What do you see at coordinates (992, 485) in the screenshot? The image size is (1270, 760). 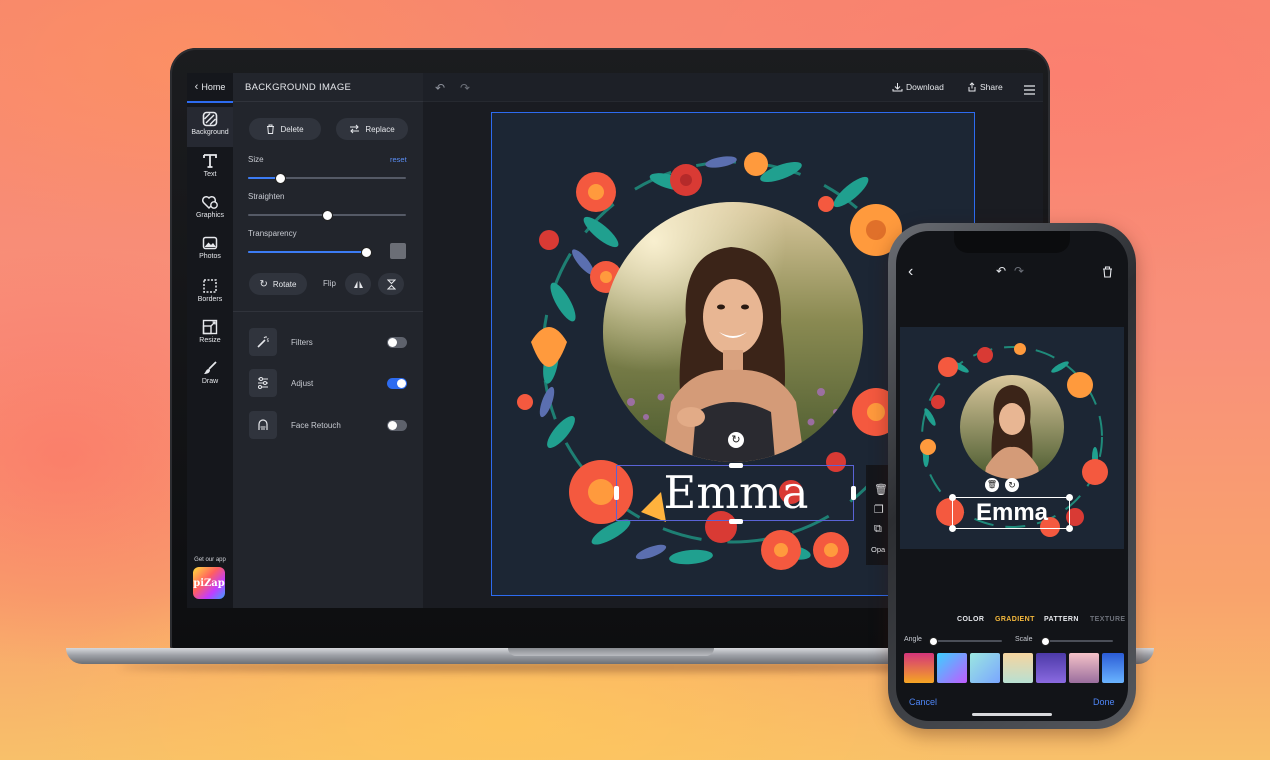 I see `phone-delete-element-button: 🗑` at bounding box center [992, 485].